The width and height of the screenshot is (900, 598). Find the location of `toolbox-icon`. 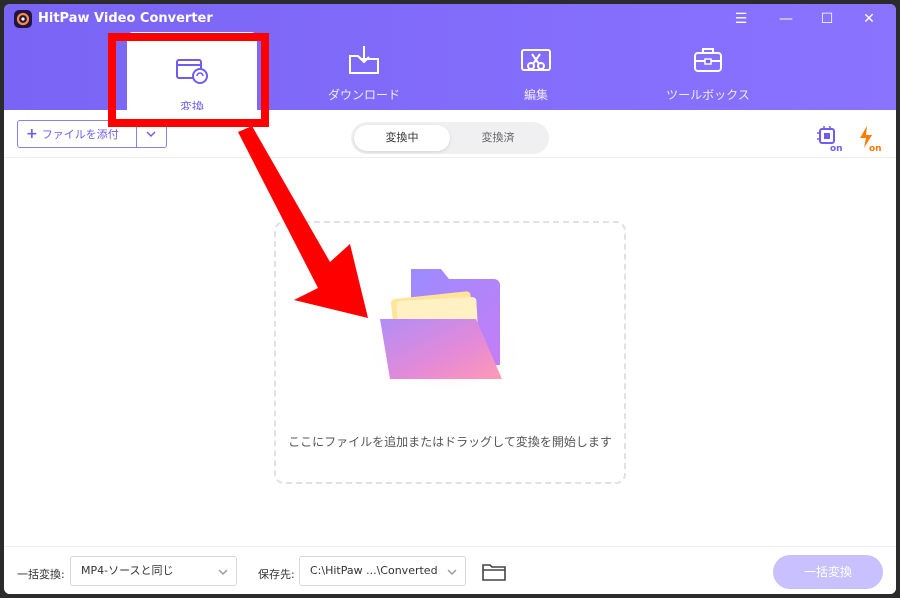

toolbox-icon is located at coordinates (708, 60).